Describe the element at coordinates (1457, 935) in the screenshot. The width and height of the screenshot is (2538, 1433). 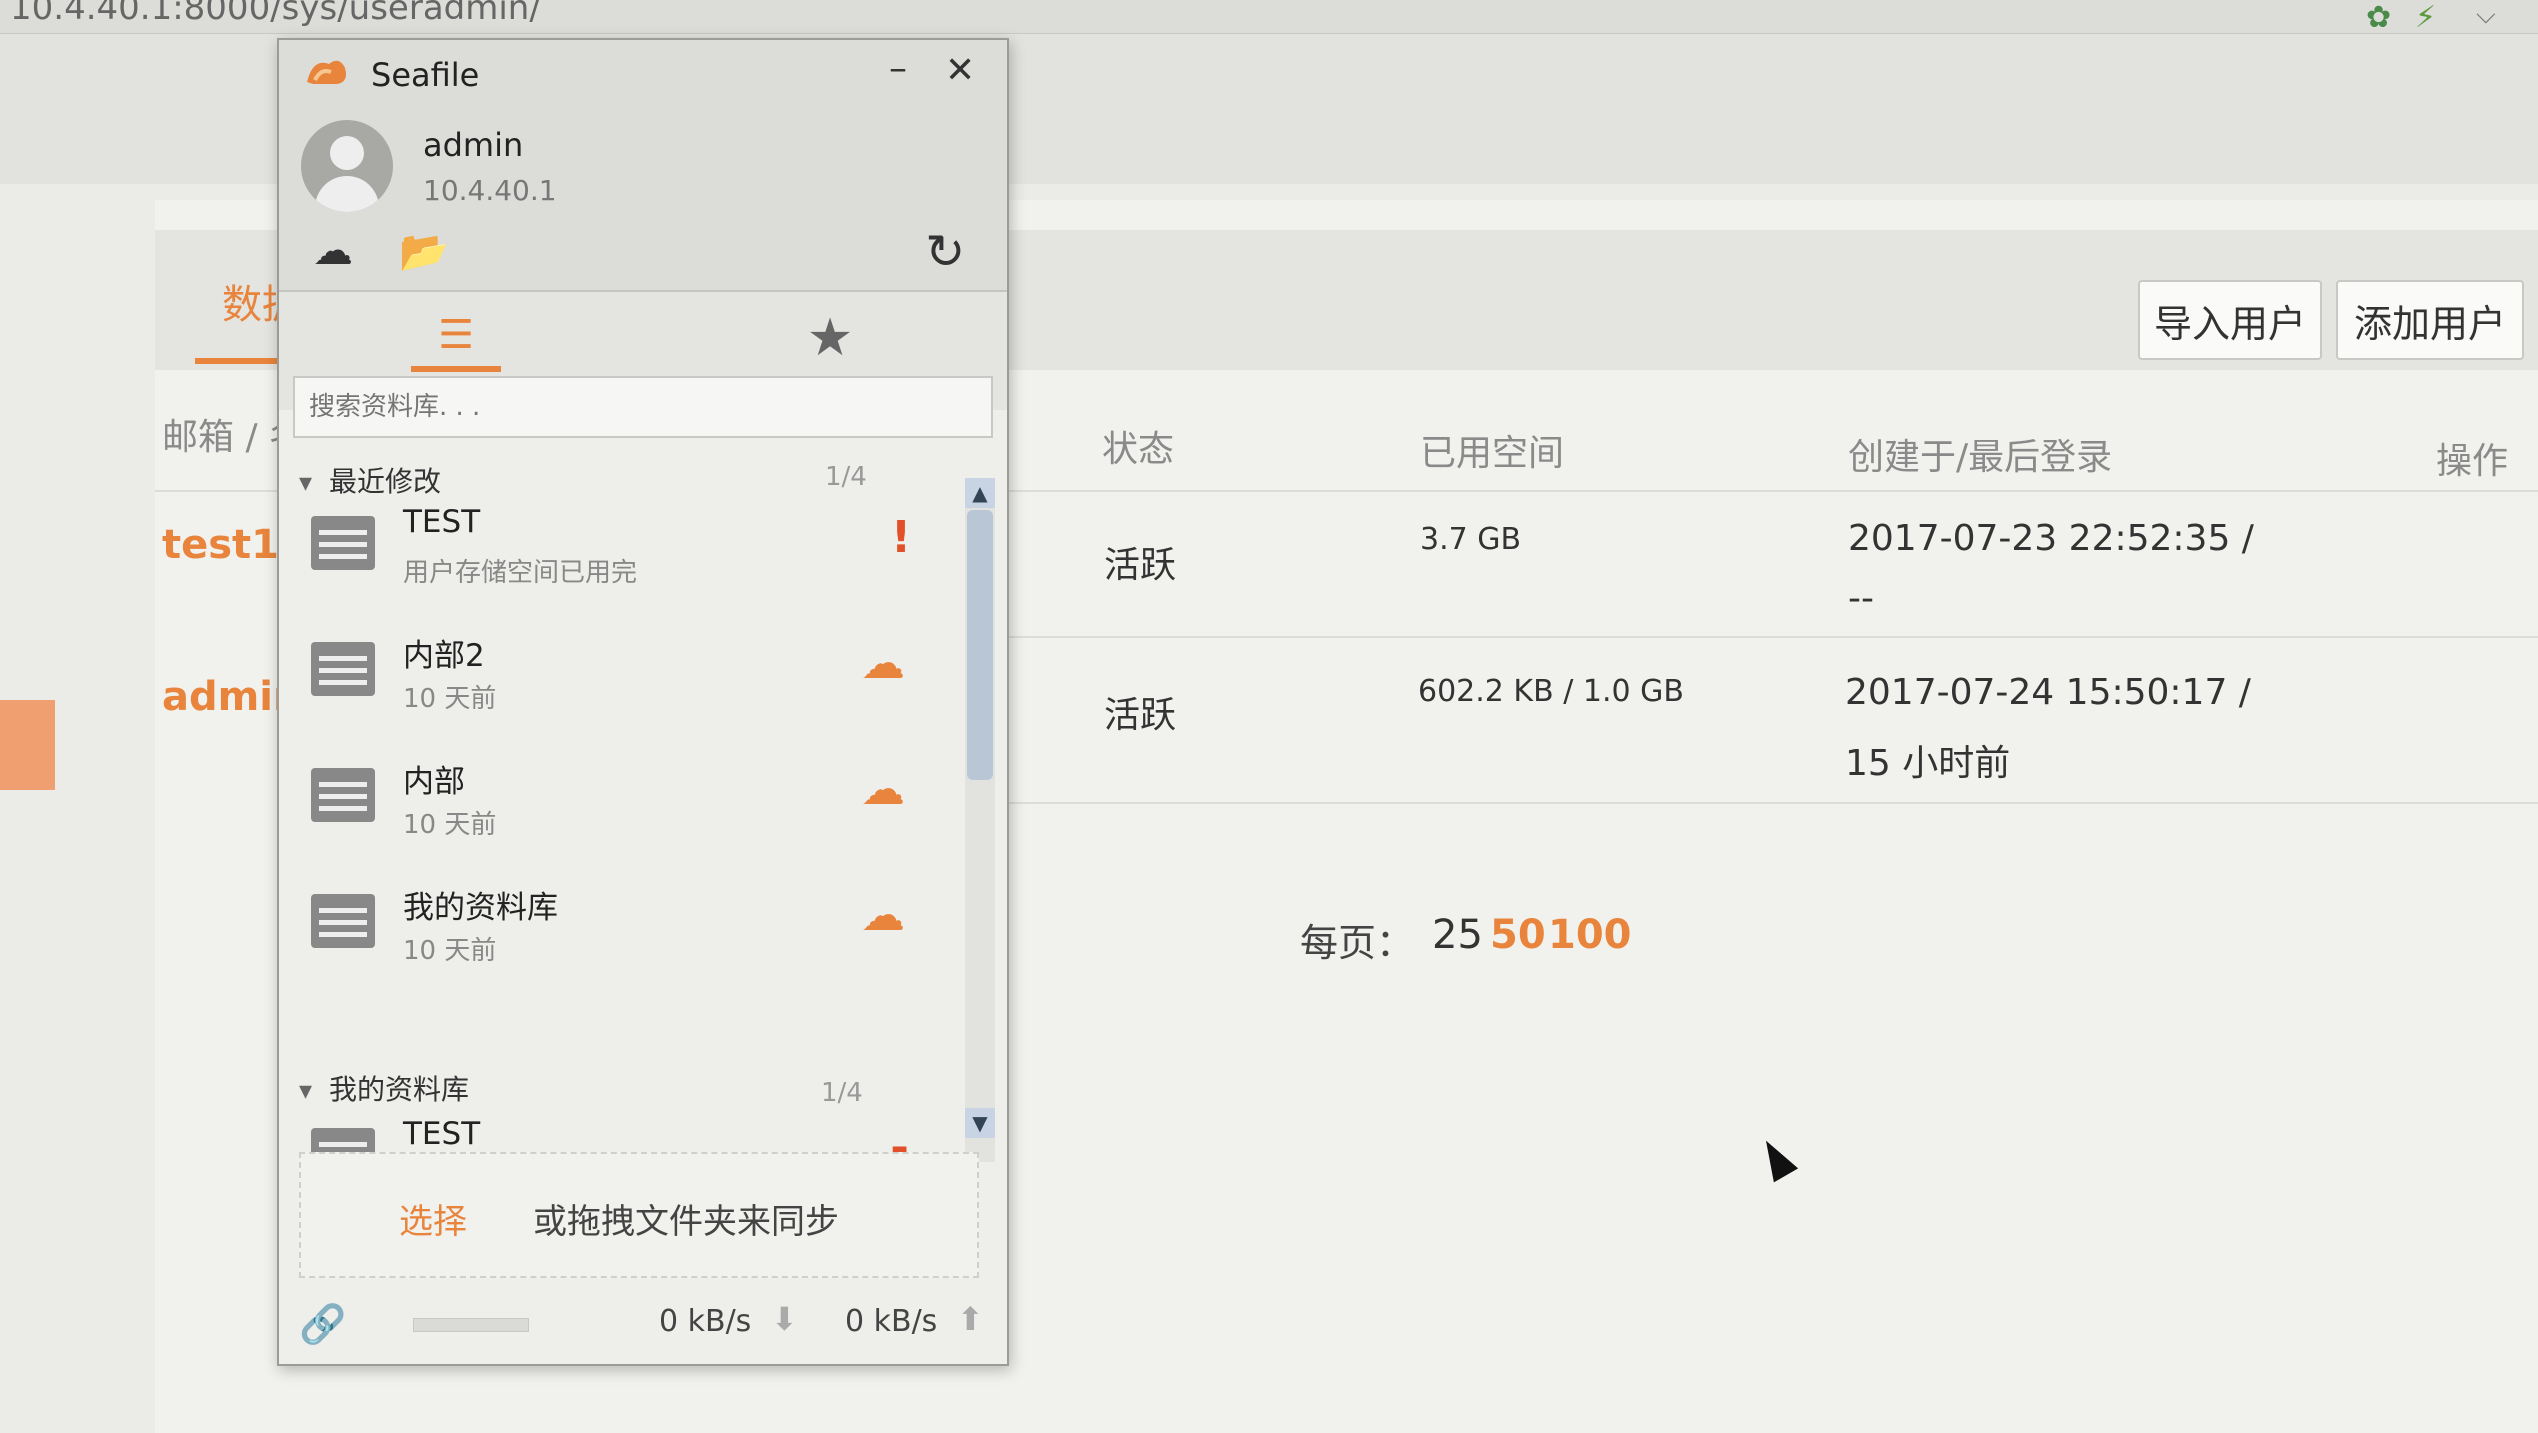
I see `per-page-25: 25` at that location.